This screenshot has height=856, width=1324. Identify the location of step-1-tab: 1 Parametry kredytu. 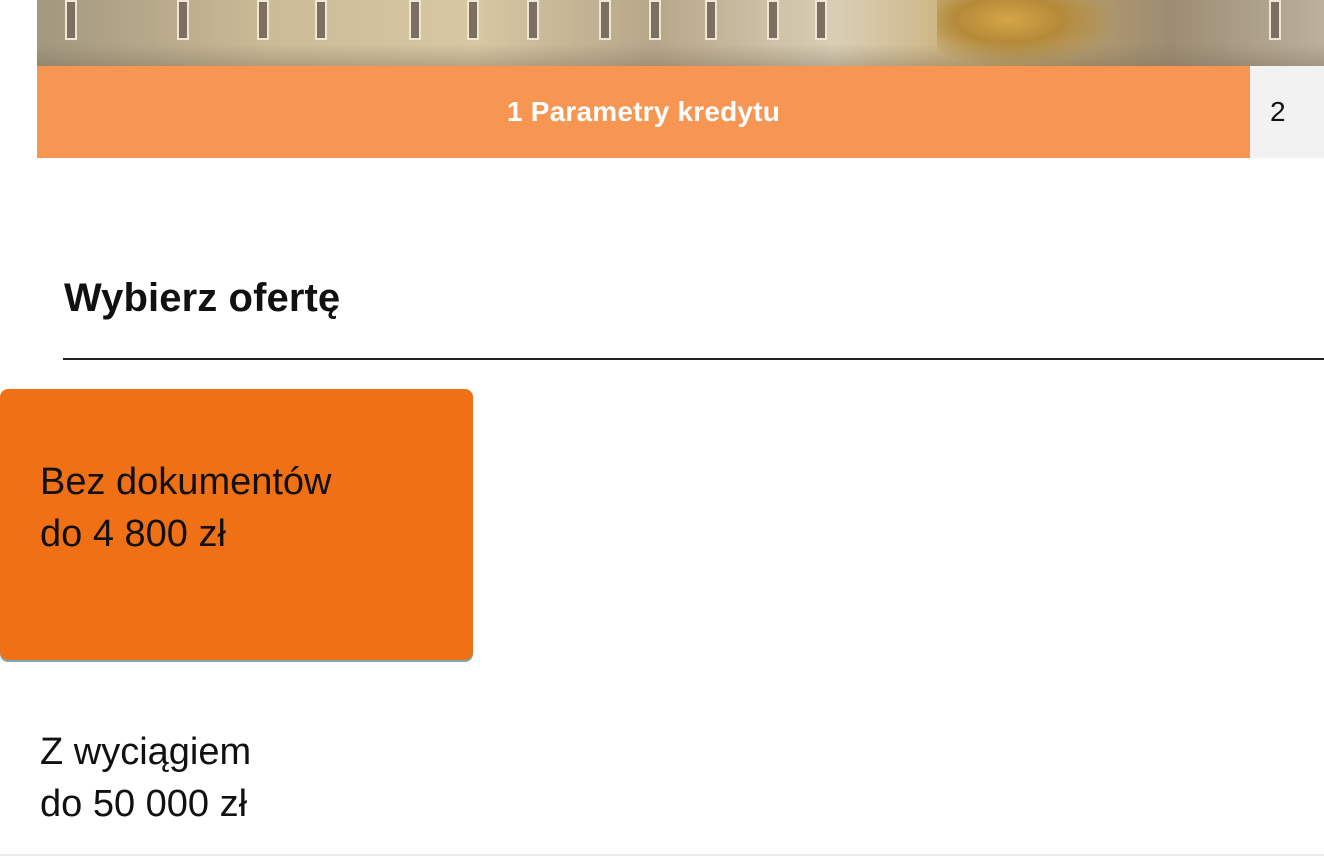
(643, 112).